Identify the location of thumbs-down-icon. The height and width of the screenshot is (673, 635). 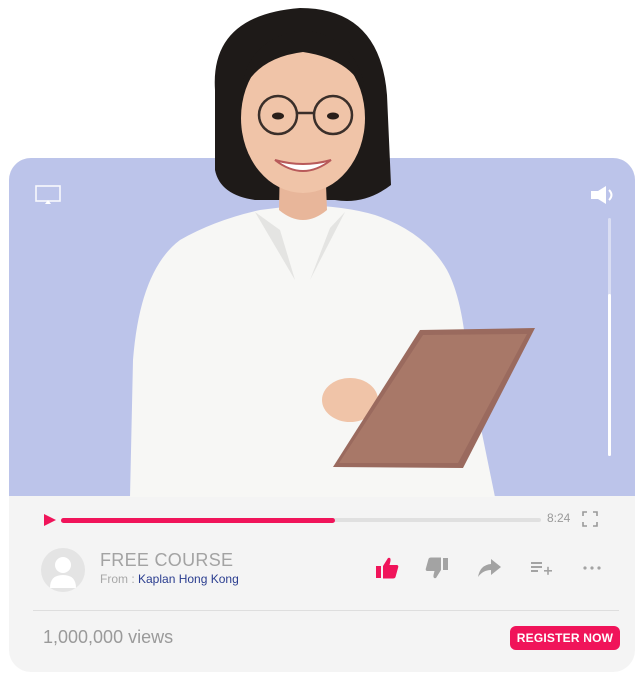
(437, 568).